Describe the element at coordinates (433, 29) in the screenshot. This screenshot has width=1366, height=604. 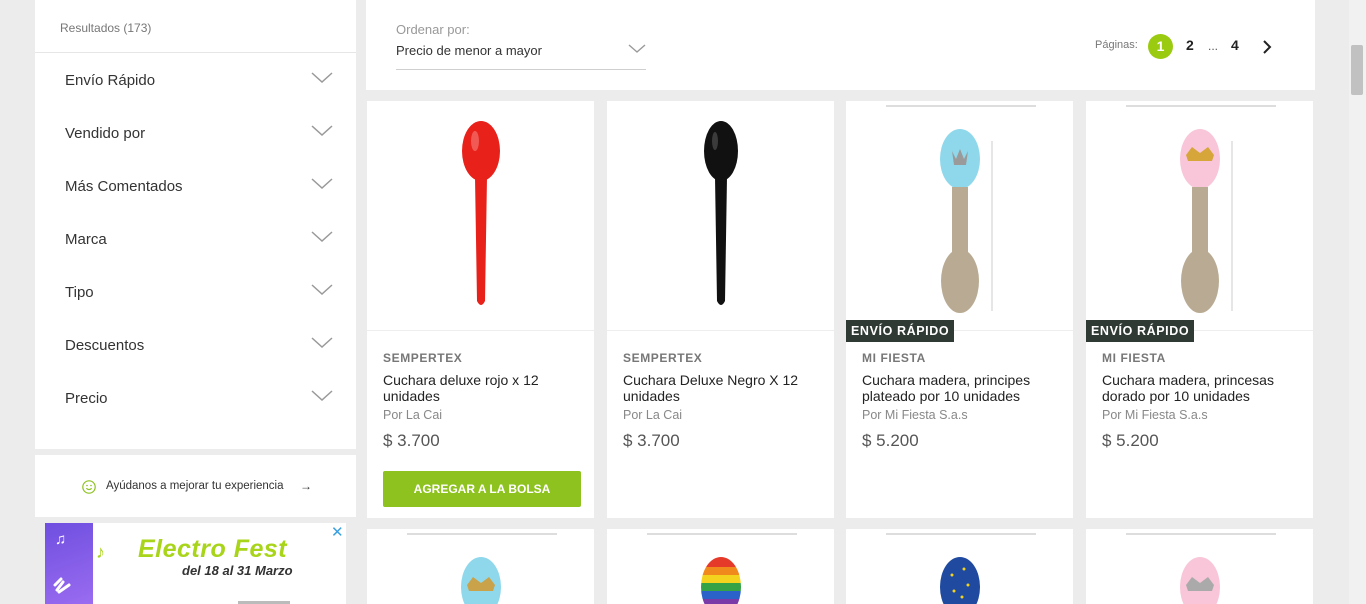
I see `sort-caption: Ordenar por:` at that location.